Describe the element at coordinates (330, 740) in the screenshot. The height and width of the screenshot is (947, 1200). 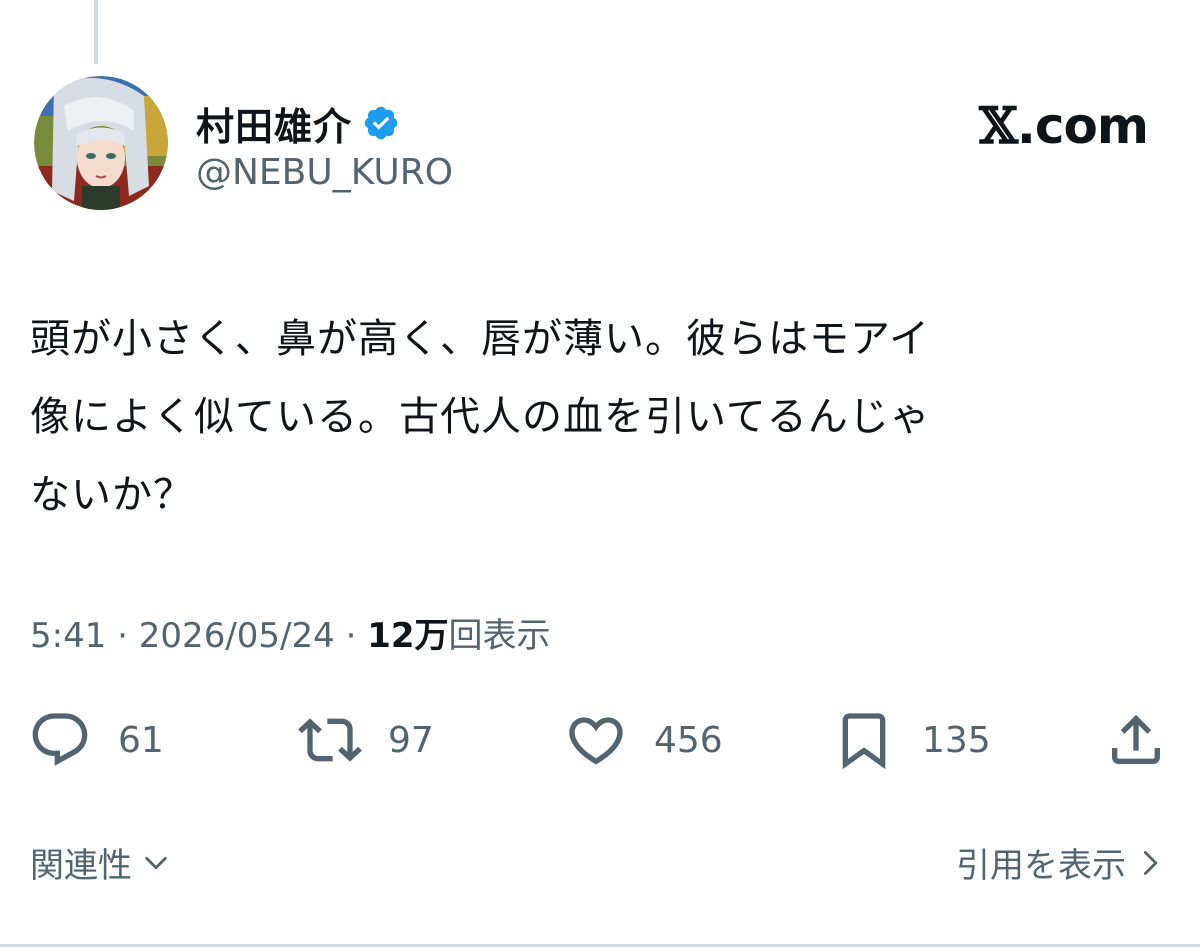
I see `retweet-icon` at that location.